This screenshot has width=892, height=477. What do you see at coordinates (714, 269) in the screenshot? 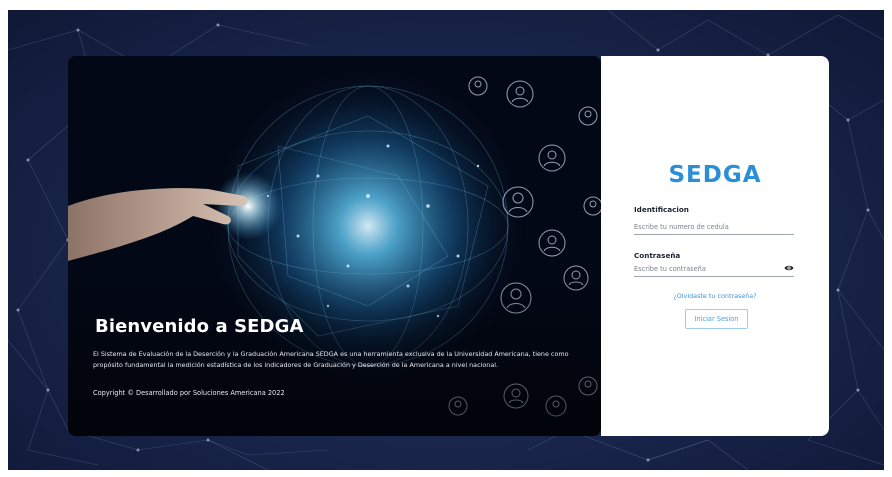
I see `password-input` at bounding box center [714, 269].